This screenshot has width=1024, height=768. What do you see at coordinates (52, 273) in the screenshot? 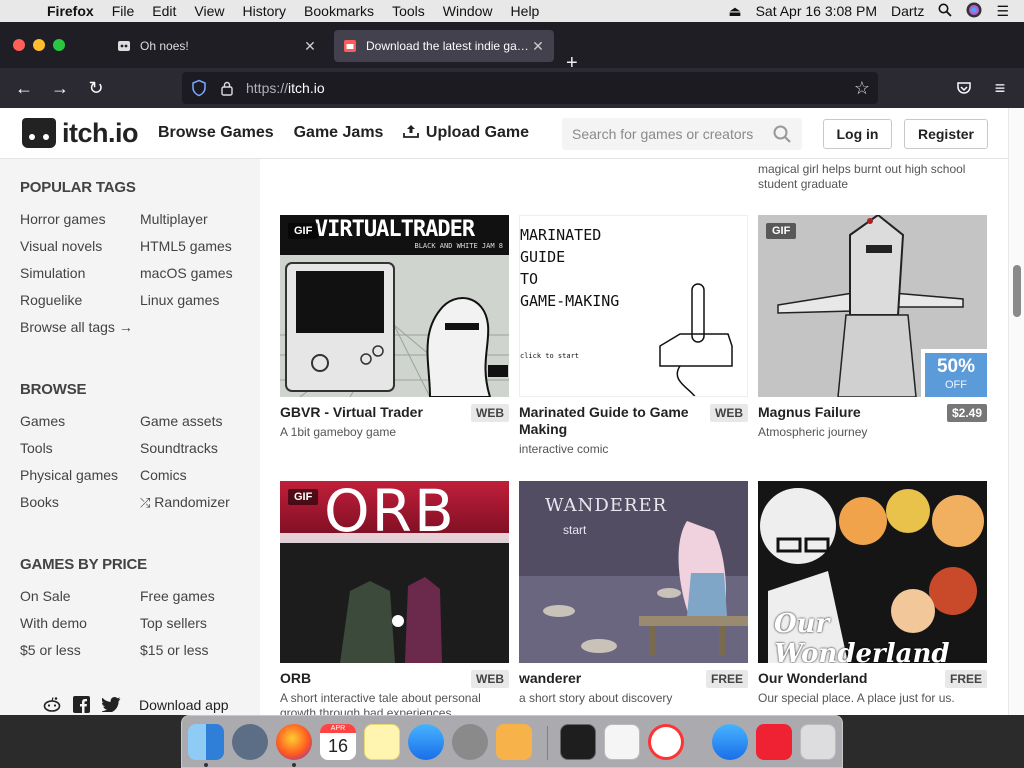
I see `tag-simulation: Simulation` at bounding box center [52, 273].